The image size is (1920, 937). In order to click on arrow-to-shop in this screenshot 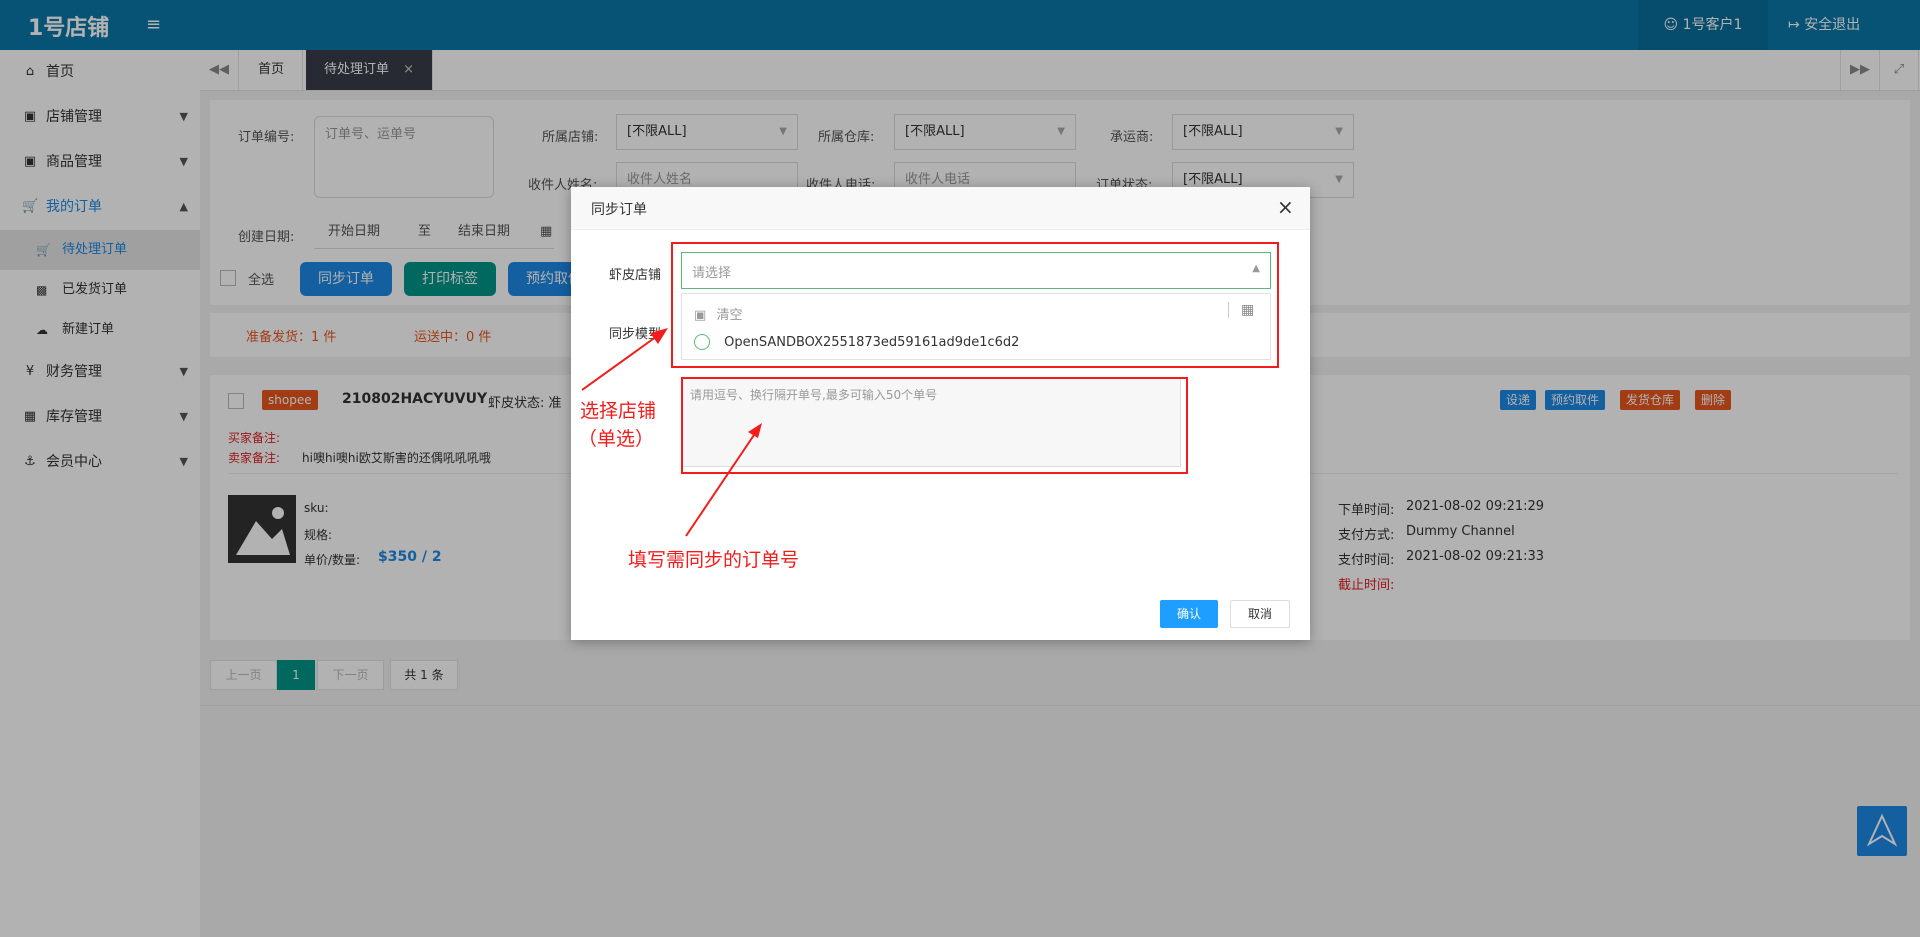, I will do `click(621, 362)`.